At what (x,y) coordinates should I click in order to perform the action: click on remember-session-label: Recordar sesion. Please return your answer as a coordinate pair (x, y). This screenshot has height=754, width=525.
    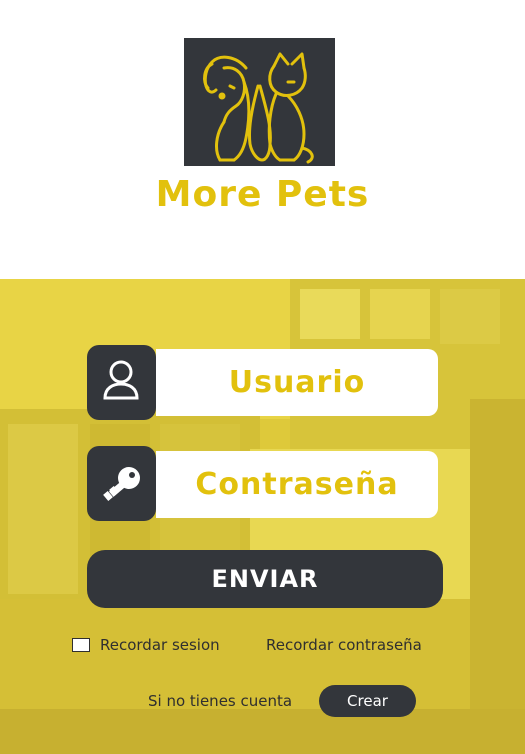
    Looking at the image, I should click on (160, 645).